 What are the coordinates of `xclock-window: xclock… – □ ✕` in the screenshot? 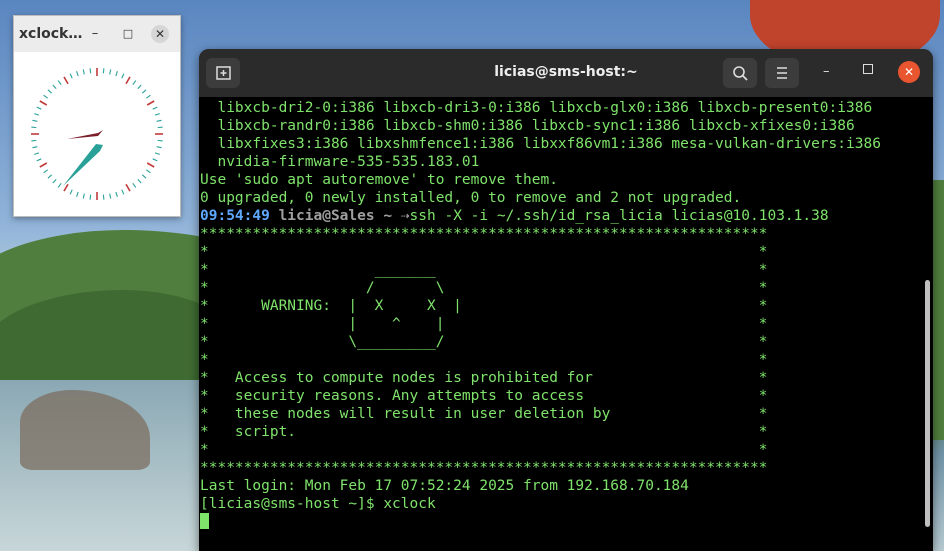 It's located at (97, 116).